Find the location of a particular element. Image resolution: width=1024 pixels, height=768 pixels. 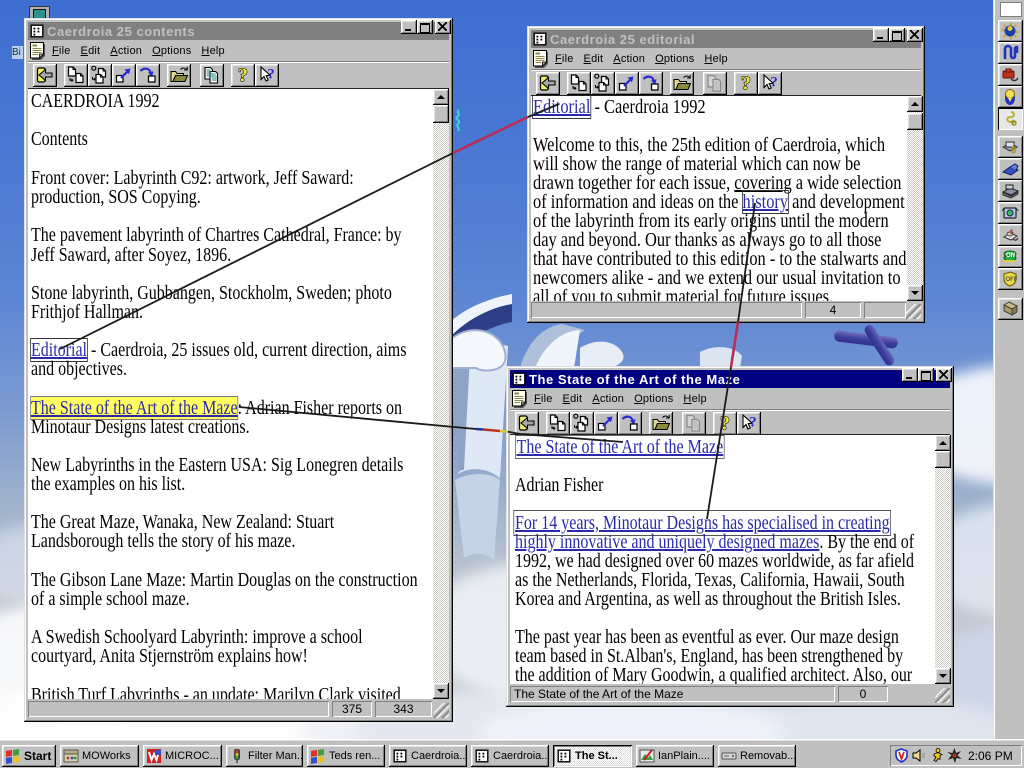

svg-text: OFF is located at coordinates (1012, 280).